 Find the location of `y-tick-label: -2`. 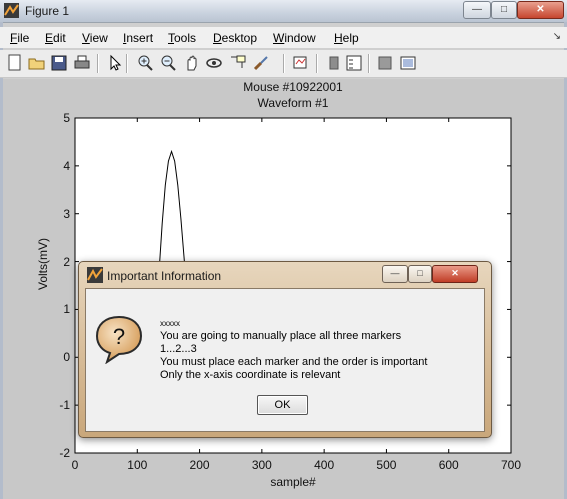

y-tick-label: -2 is located at coordinates (64, 453).